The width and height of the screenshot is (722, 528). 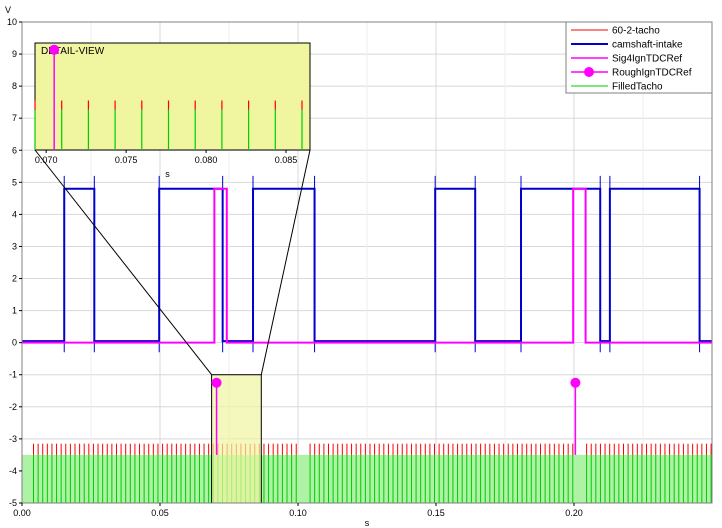 What do you see at coordinates (14, 118) in the screenshot?
I see `y-tick-label: 7` at bounding box center [14, 118].